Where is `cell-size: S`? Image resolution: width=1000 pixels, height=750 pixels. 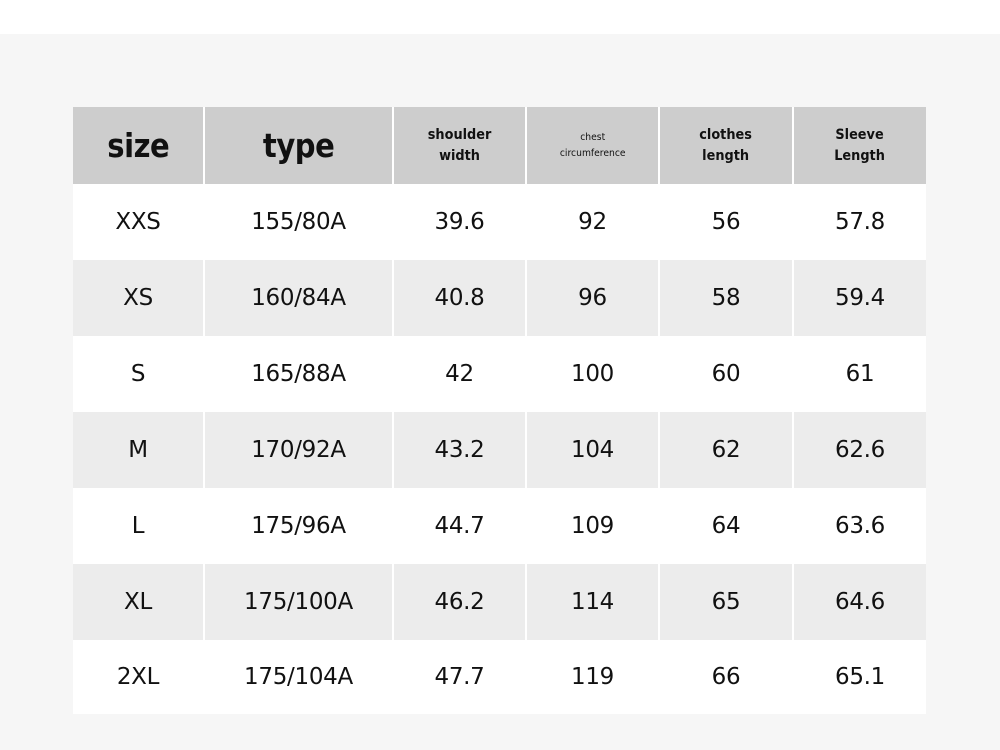 cell-size: S is located at coordinates (138, 374).